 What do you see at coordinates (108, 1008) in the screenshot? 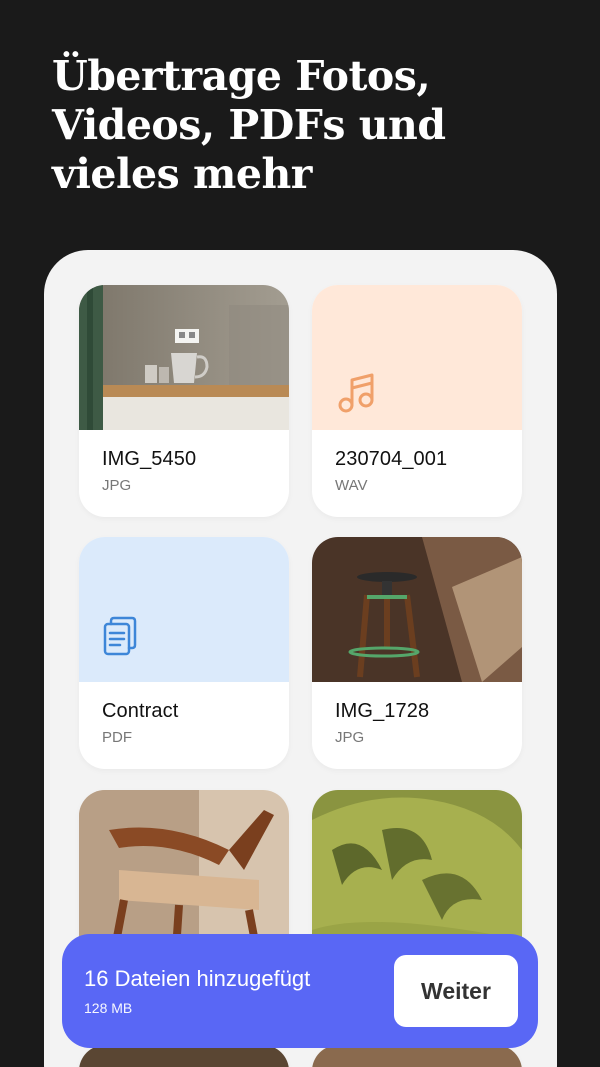
I see `total-size: 128 MB` at bounding box center [108, 1008].